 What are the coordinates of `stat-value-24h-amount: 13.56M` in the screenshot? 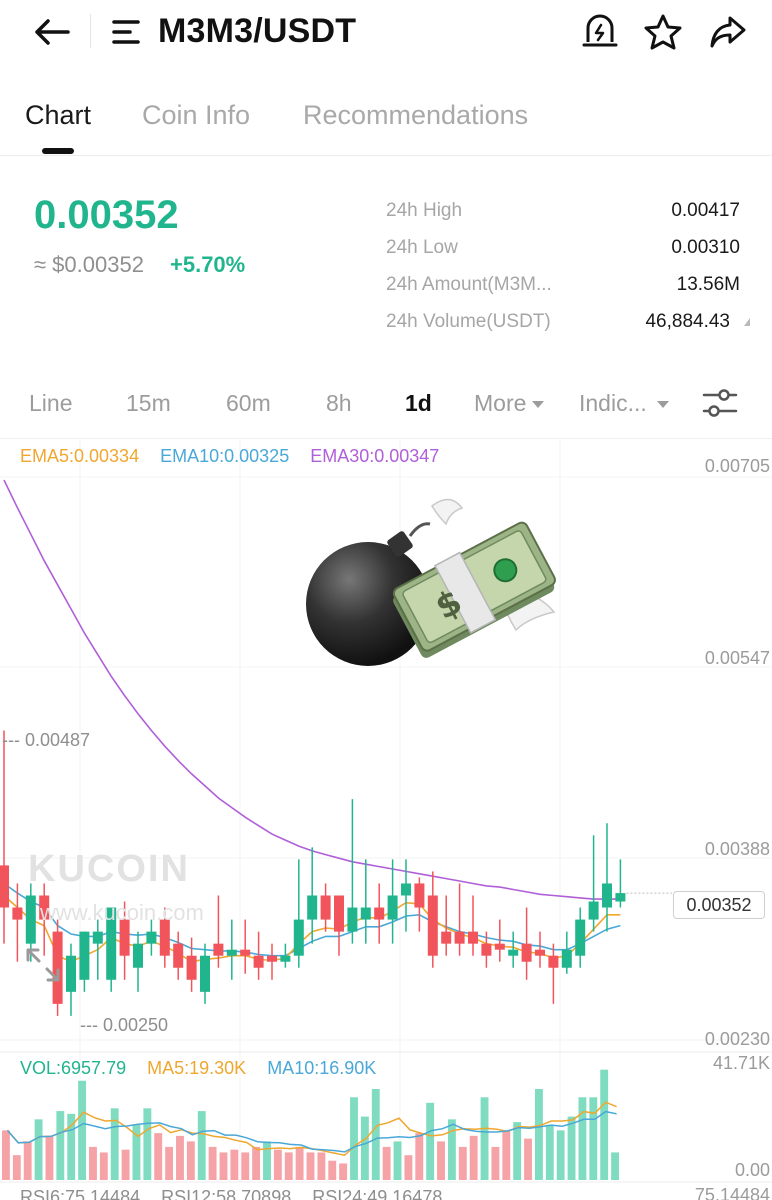 It's located at (708, 284).